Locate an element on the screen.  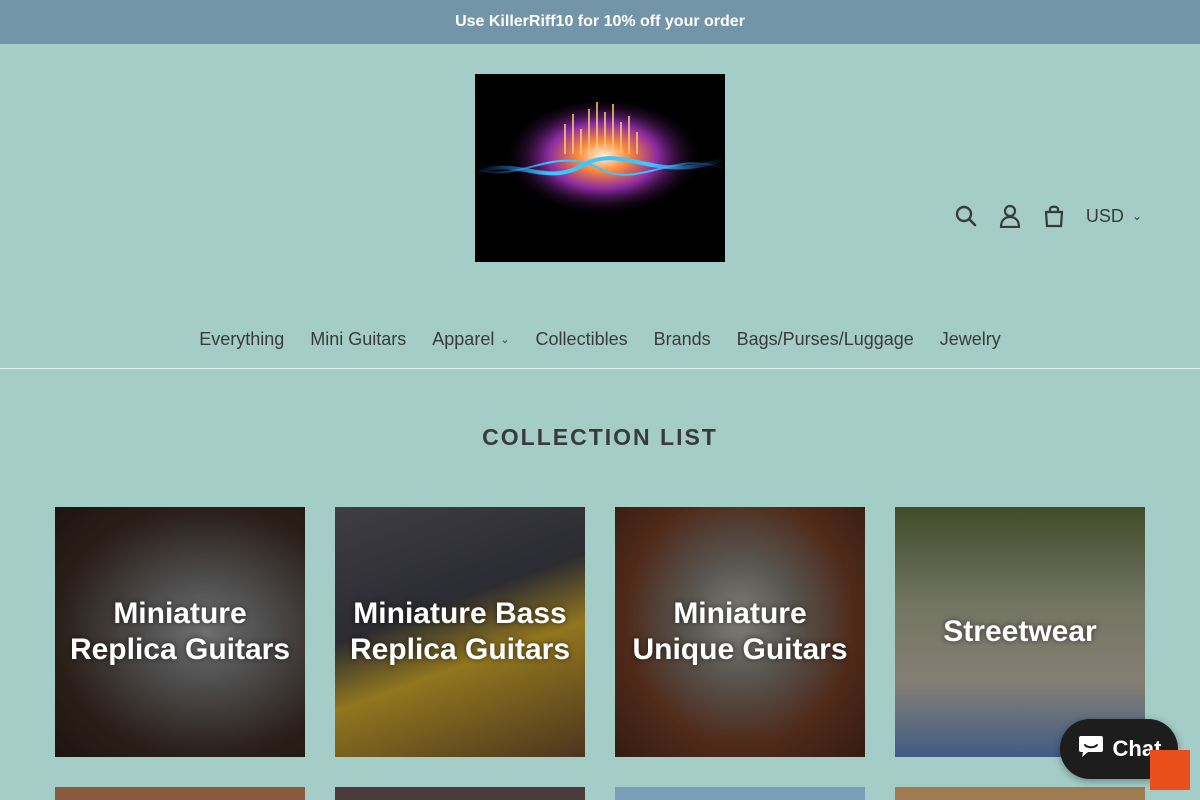
nav-label: Jewelry is located at coordinates (970, 339).